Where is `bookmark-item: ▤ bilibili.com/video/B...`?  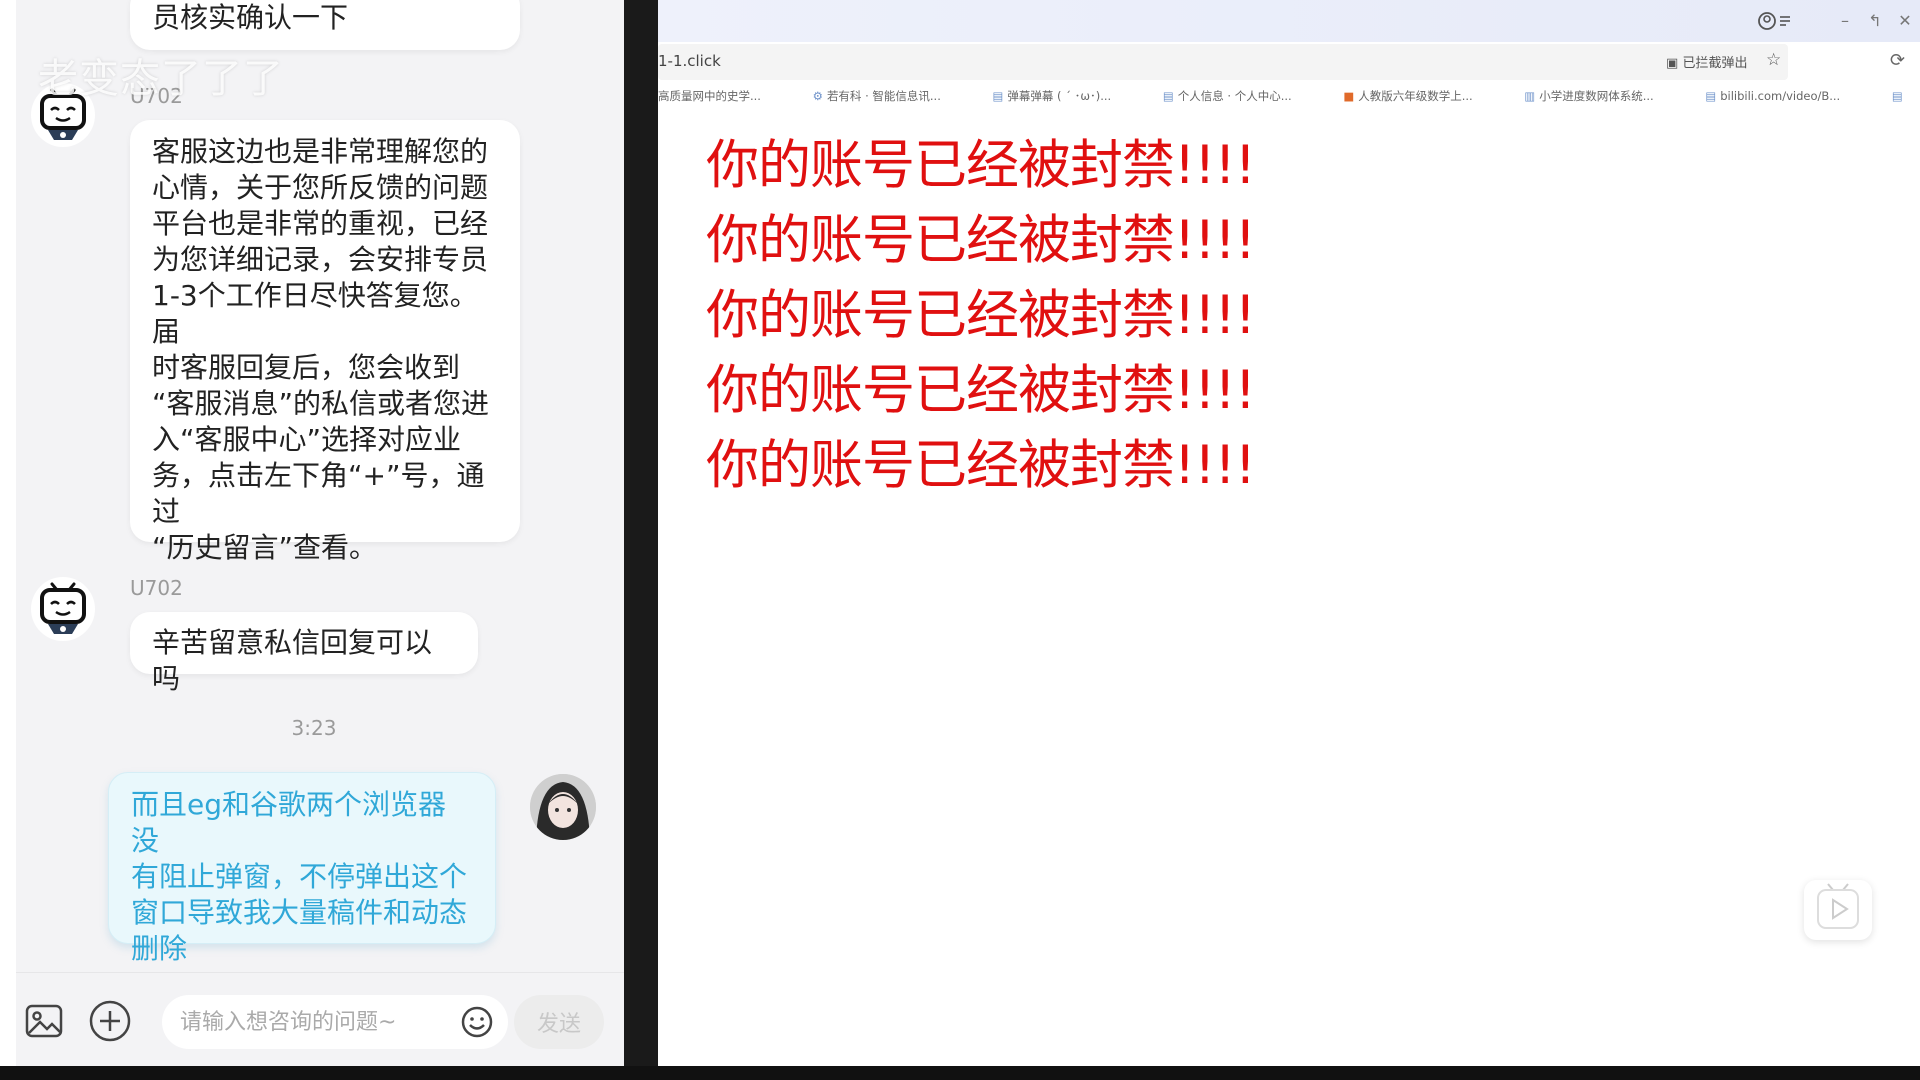 bookmark-item: ▤ bilibili.com/video/B... is located at coordinates (1784, 96).